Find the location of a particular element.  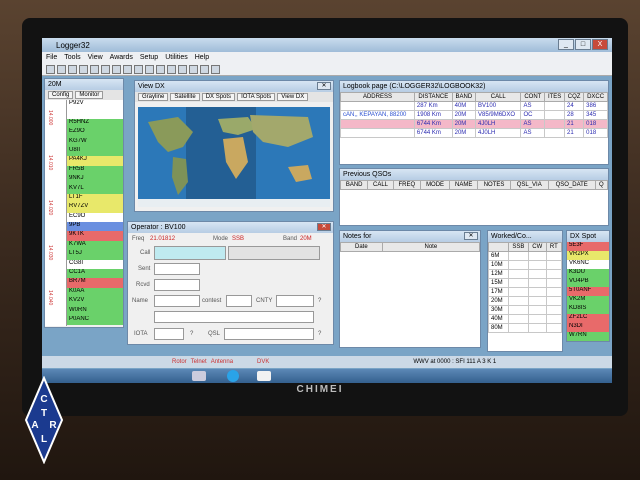

logbook-col-header: CQZ is located at coordinates (574, 97).